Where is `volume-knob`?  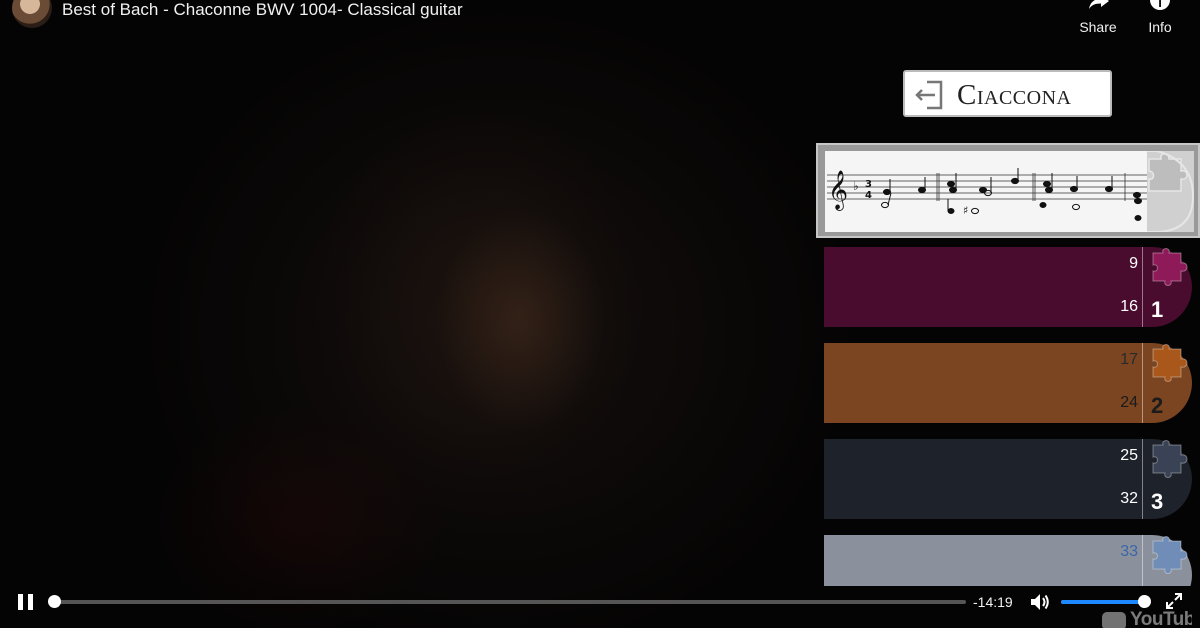 volume-knob is located at coordinates (1144, 601).